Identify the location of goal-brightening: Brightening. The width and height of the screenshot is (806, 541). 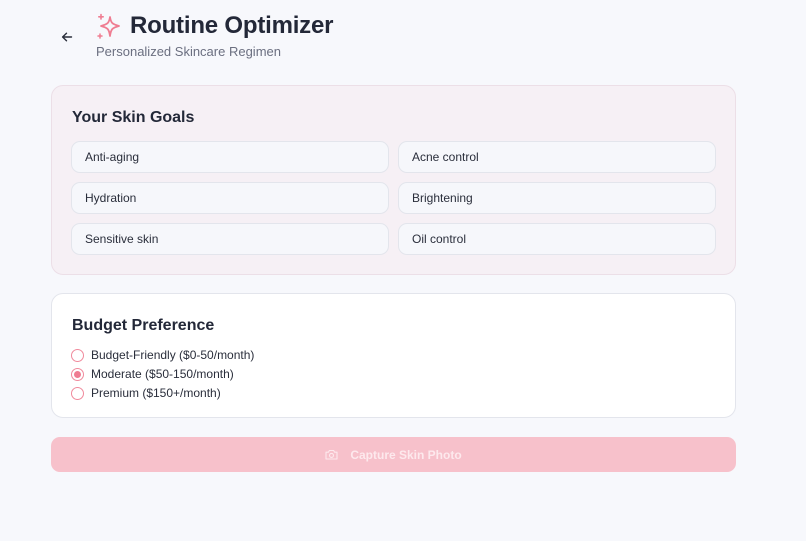
(557, 198).